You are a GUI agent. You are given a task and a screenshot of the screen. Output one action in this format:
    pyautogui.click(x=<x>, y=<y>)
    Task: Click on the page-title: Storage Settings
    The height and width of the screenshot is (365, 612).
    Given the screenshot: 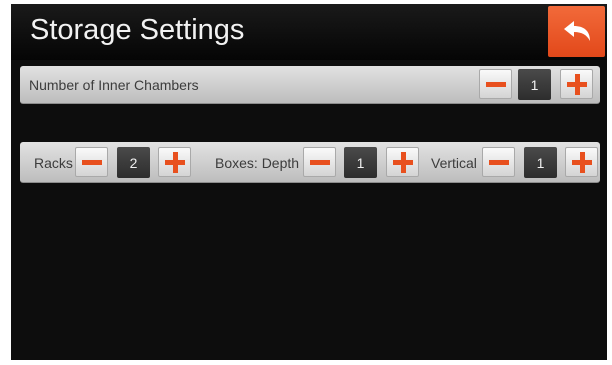 What is the action you would take?
    pyautogui.click(x=137, y=30)
    